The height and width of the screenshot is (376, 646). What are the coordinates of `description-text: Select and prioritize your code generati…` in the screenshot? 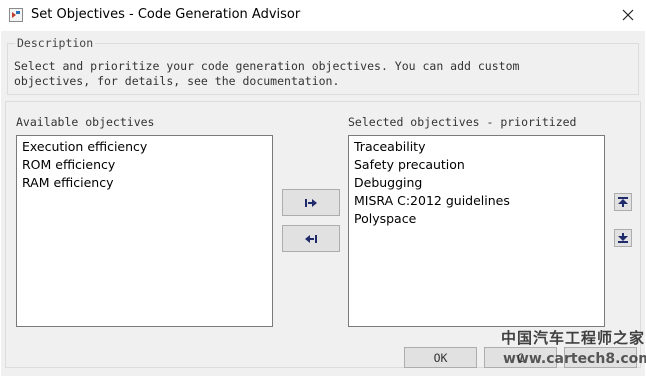 It's located at (314, 74).